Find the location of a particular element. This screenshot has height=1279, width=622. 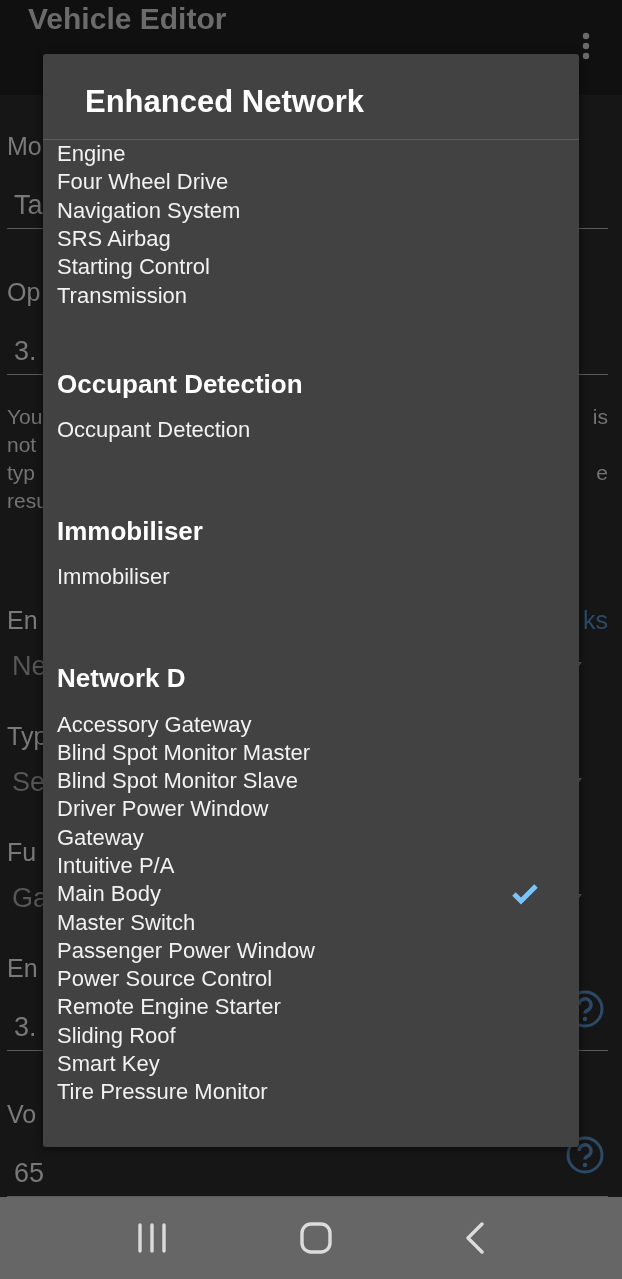

home-icon is located at coordinates (316, 1238).